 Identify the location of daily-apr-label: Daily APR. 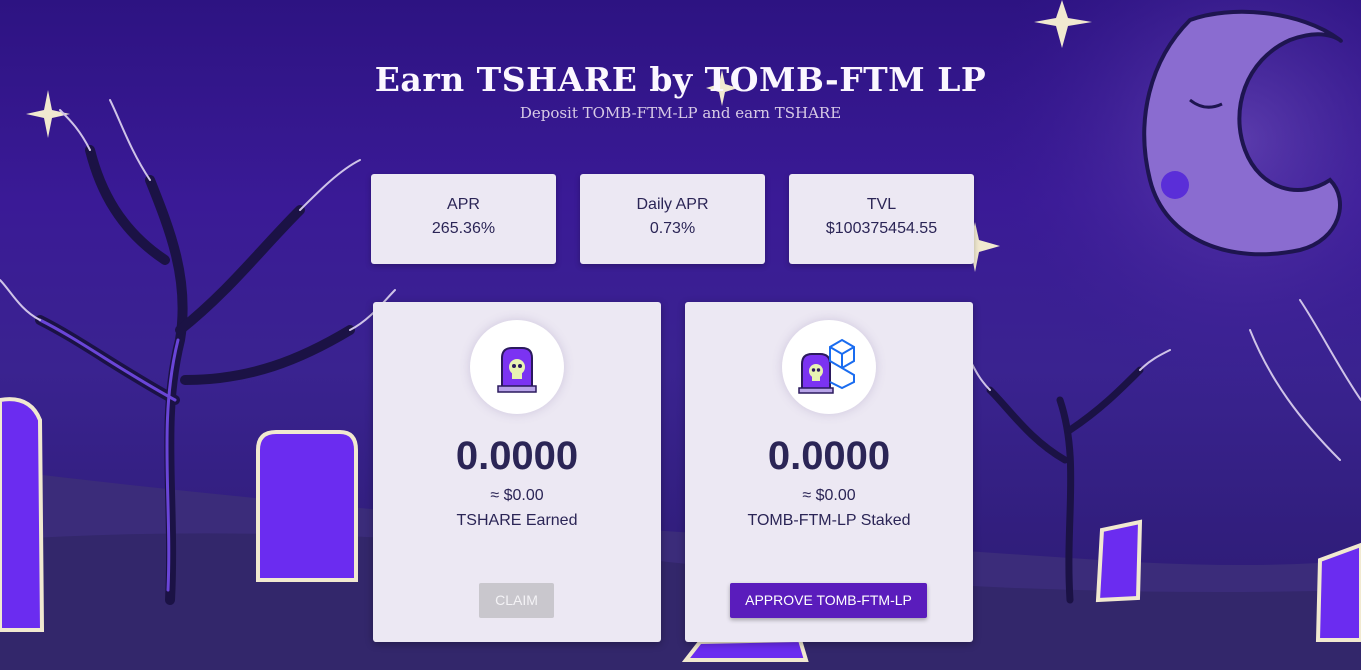
(672, 204).